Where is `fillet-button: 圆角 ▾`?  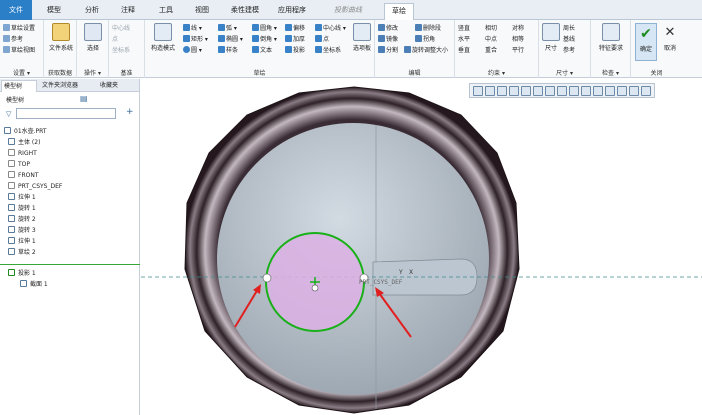 fillet-button: 圆角 ▾ is located at coordinates (264, 28).